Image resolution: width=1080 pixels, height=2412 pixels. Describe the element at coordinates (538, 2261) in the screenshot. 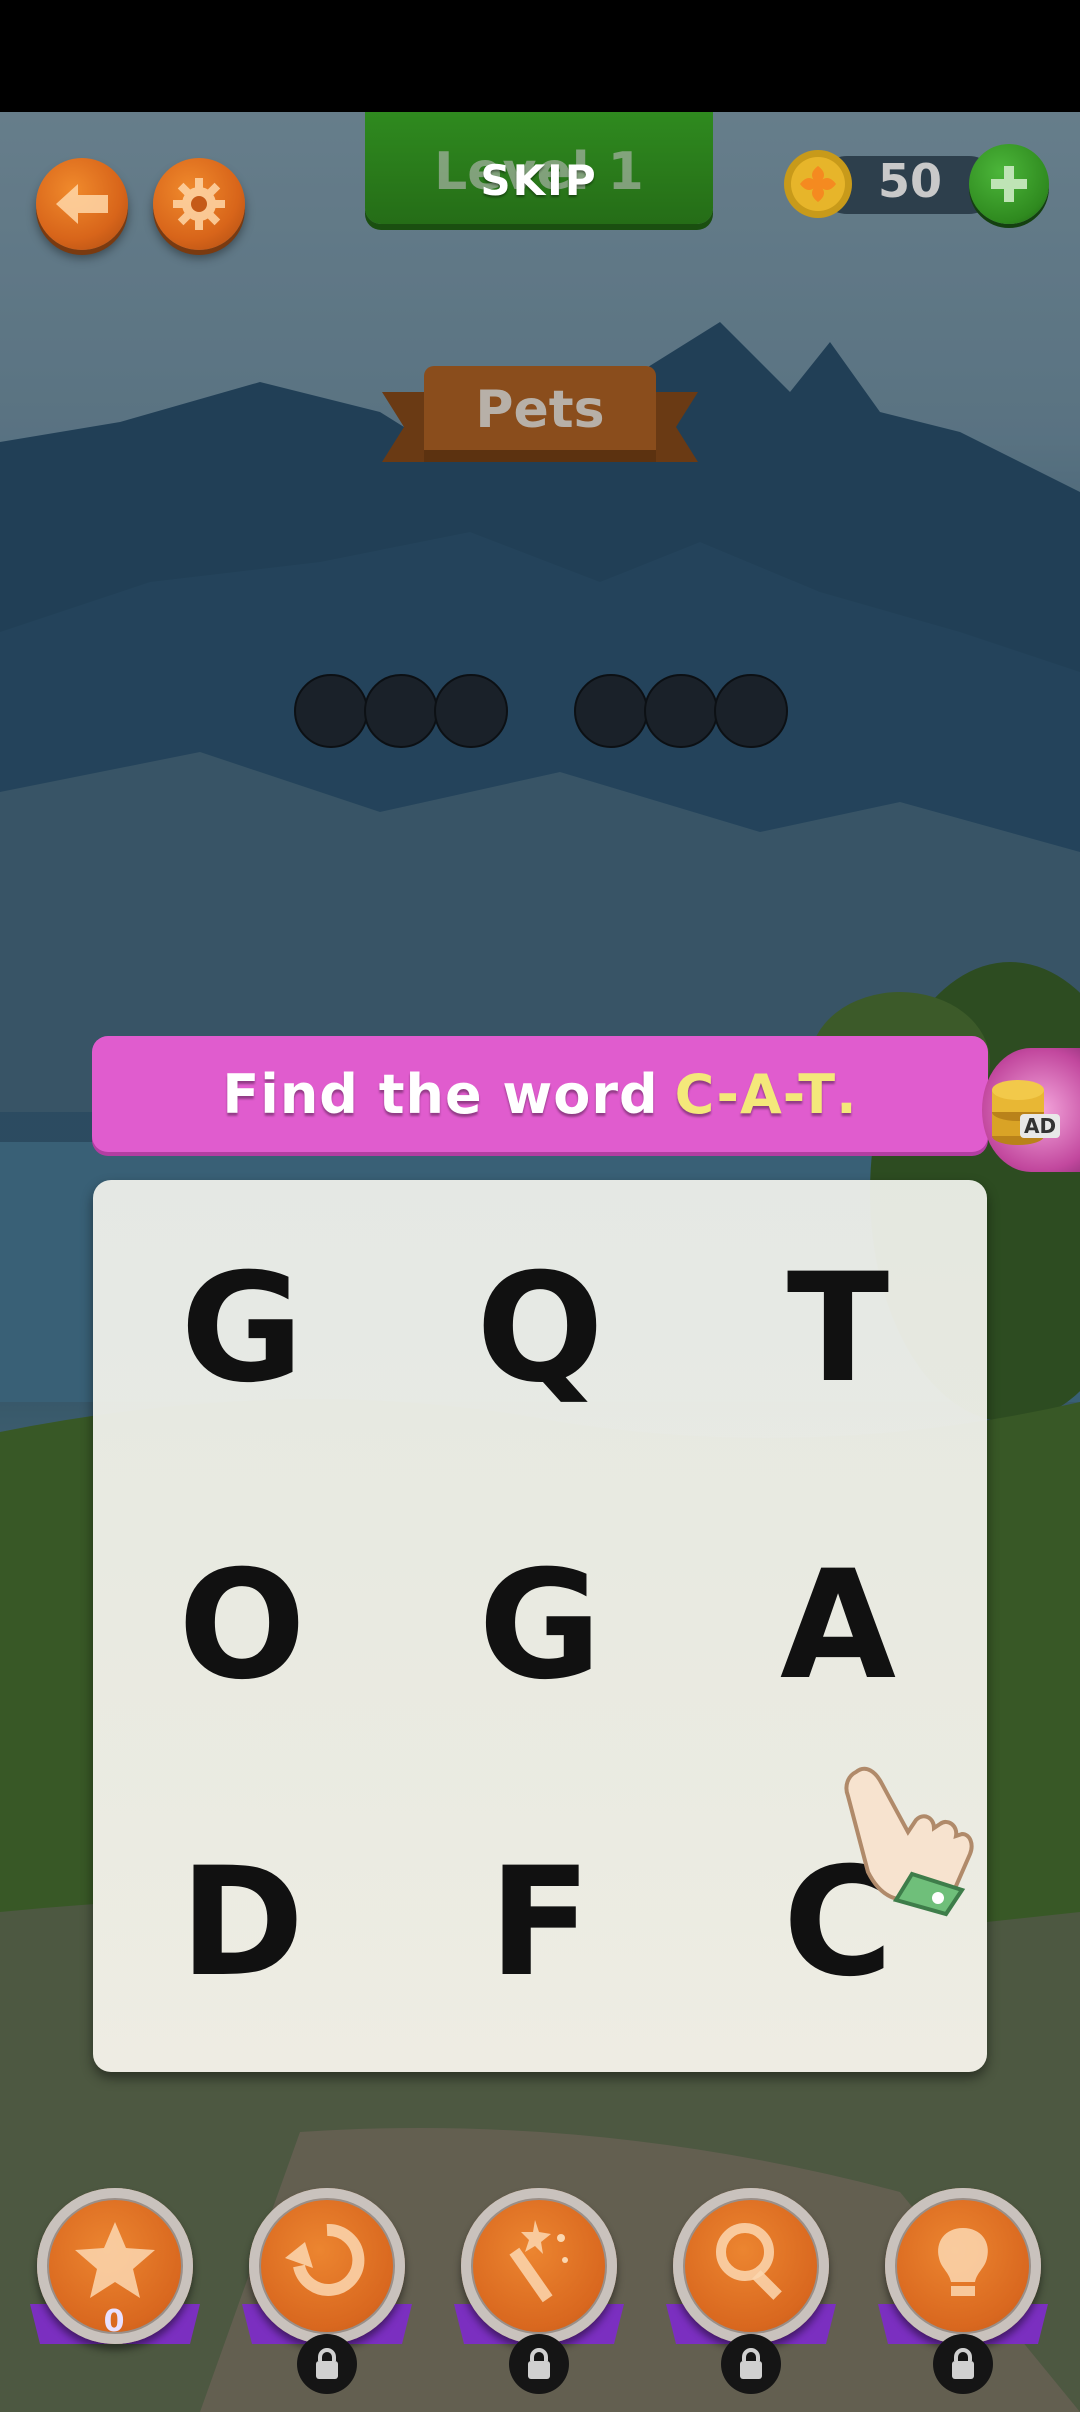

I see `magic-wand-icon` at that location.